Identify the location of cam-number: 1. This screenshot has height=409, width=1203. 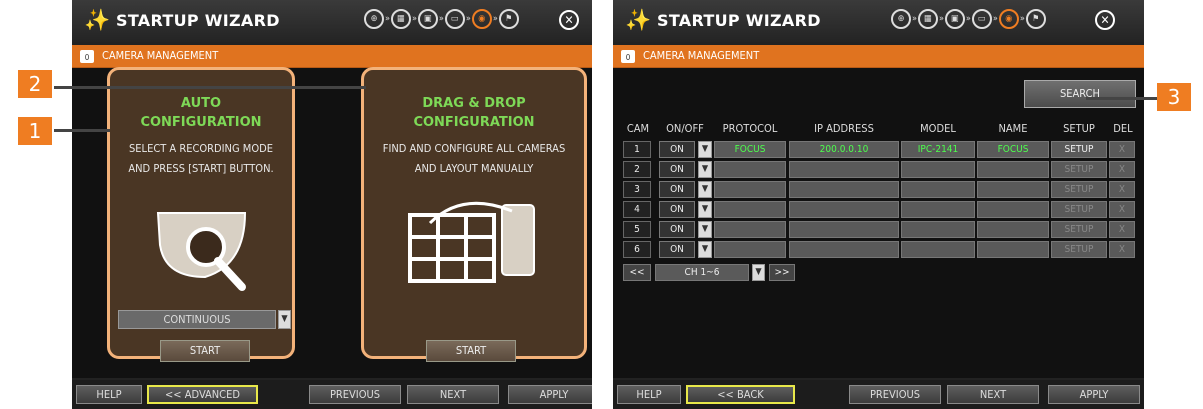
(637, 149).